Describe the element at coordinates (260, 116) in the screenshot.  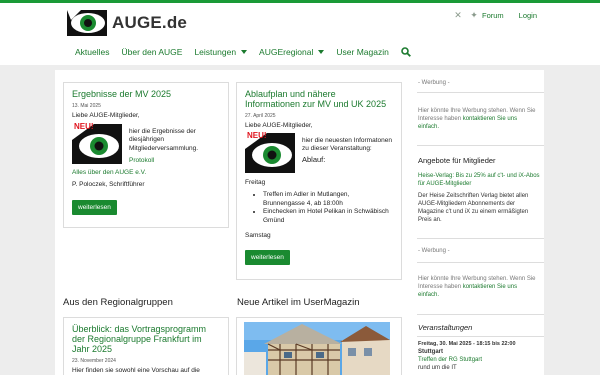
I see `card-date: 27. April 2025` at that location.